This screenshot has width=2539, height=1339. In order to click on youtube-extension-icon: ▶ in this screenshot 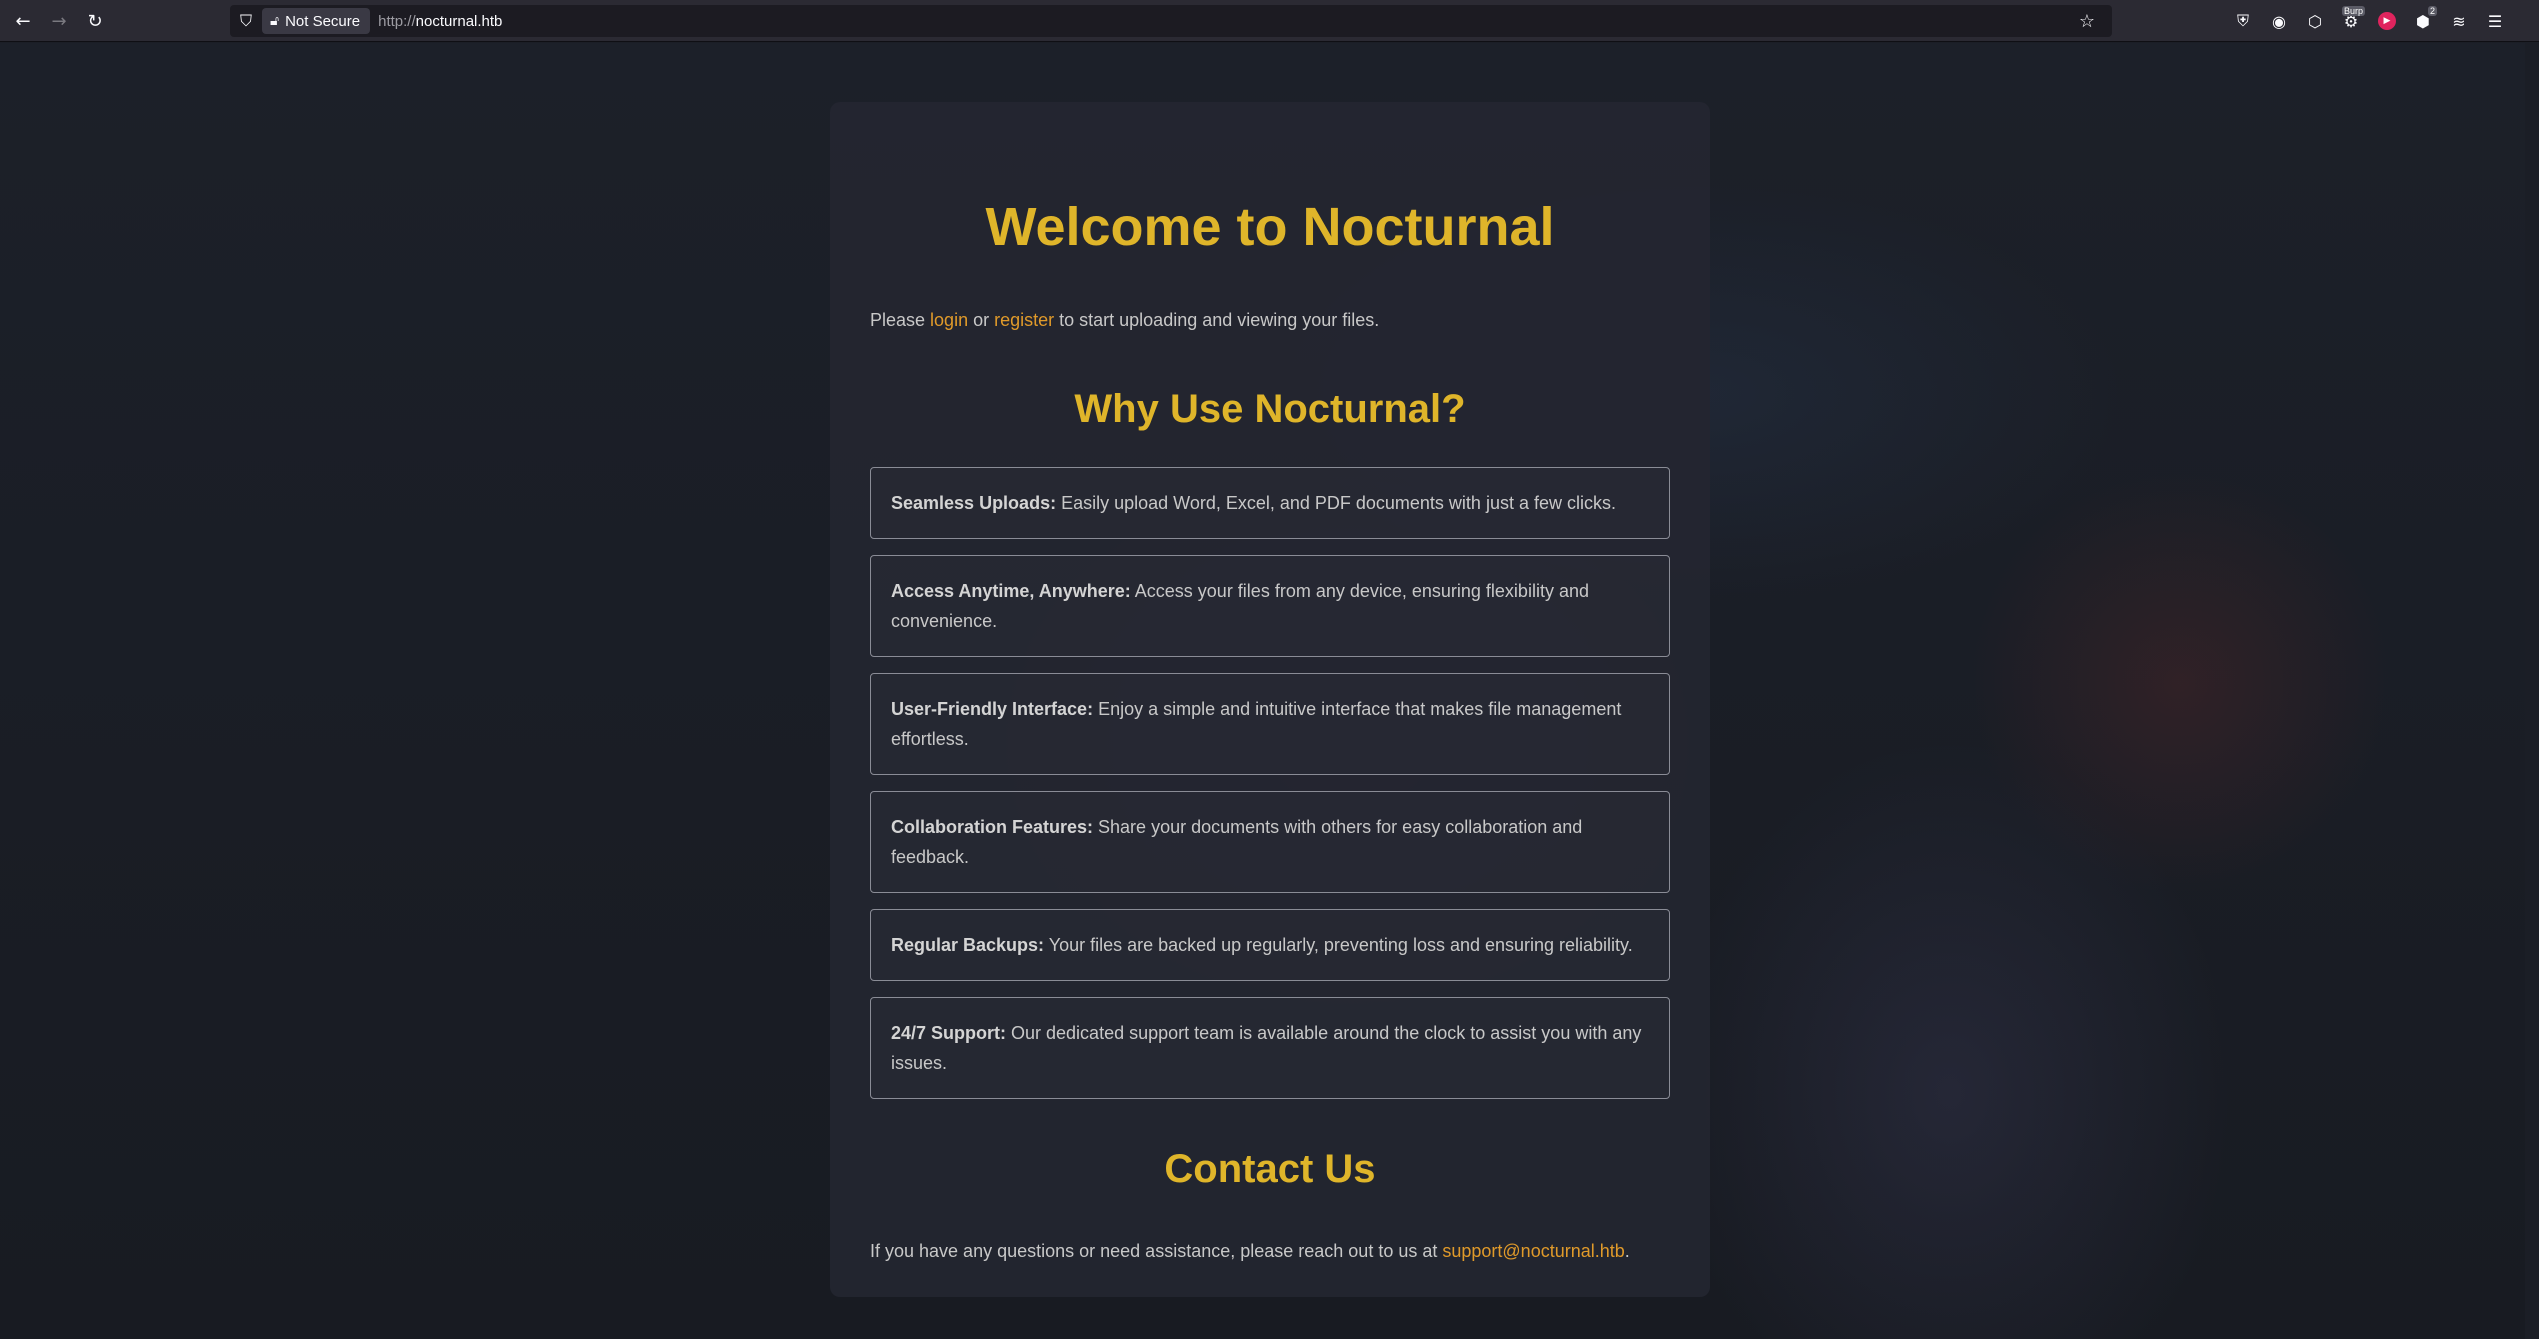, I will do `click(2387, 21)`.